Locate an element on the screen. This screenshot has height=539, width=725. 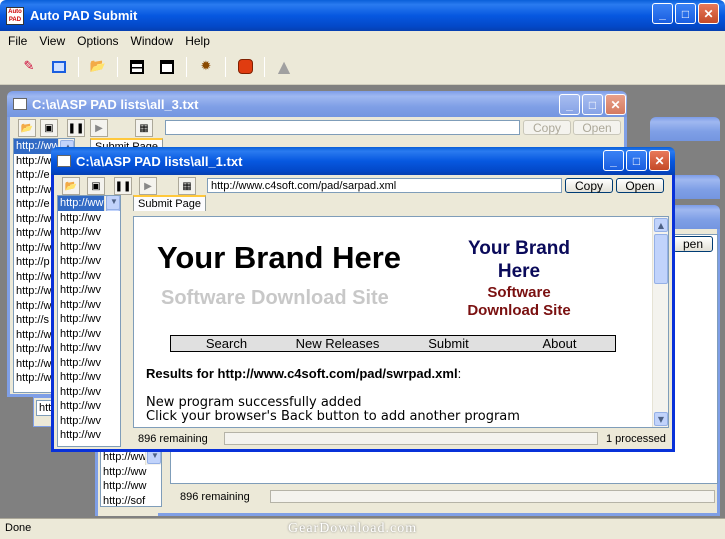
third-window-remaining: 896 remaining is located at coordinates (215, 497).